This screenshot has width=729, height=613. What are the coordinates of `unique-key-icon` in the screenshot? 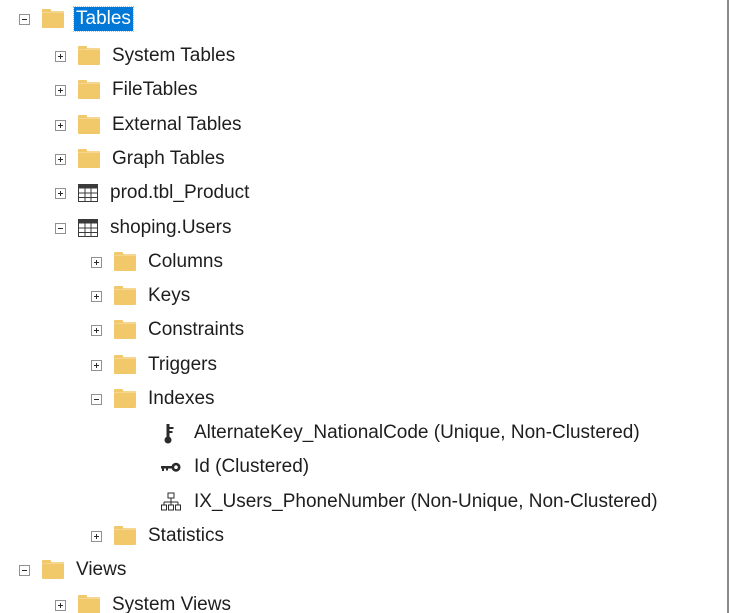 It's located at (169, 434).